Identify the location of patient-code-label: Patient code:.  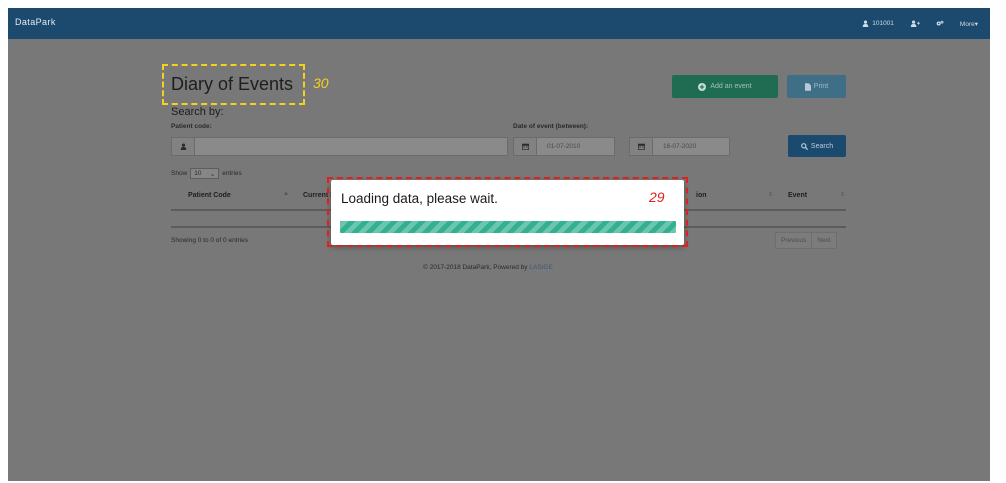
(191, 126).